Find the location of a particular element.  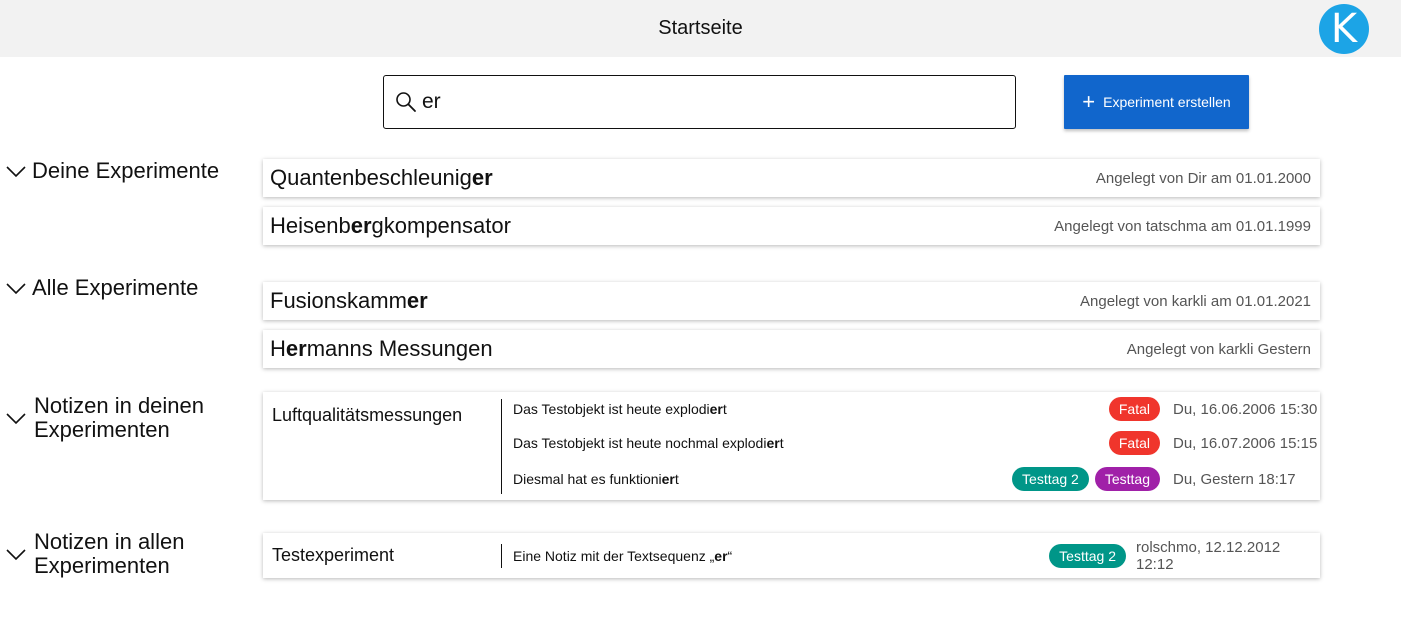

tag-badge: Testtag is located at coordinates (1127, 479).